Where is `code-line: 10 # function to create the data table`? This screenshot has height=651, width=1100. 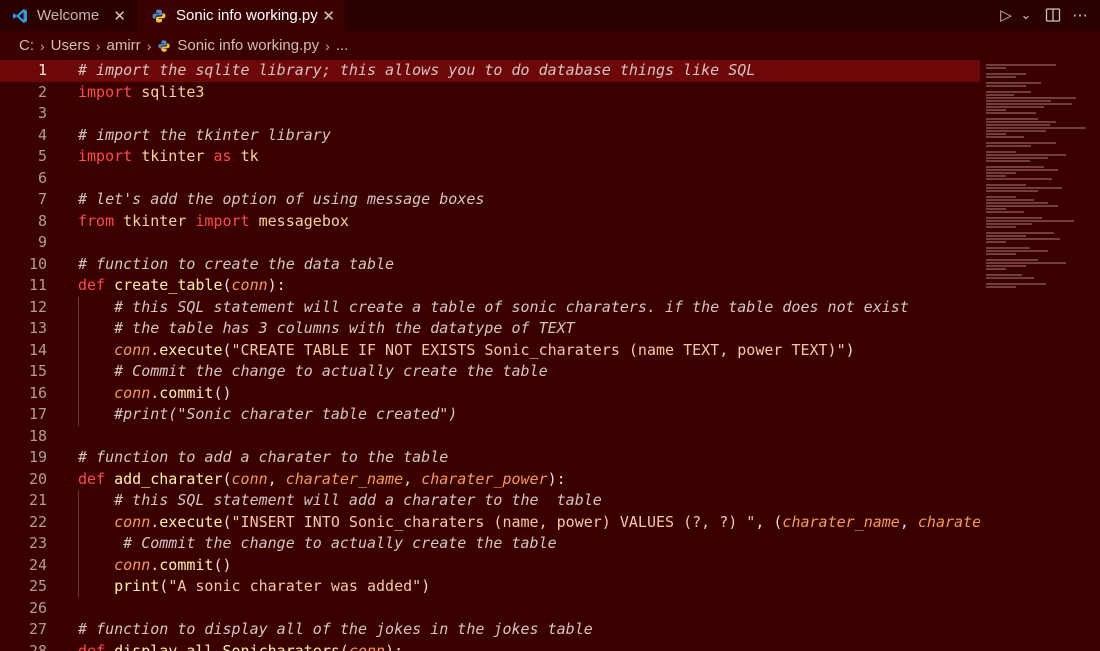
code-line: 10 # function to create the data table is located at coordinates (490, 265).